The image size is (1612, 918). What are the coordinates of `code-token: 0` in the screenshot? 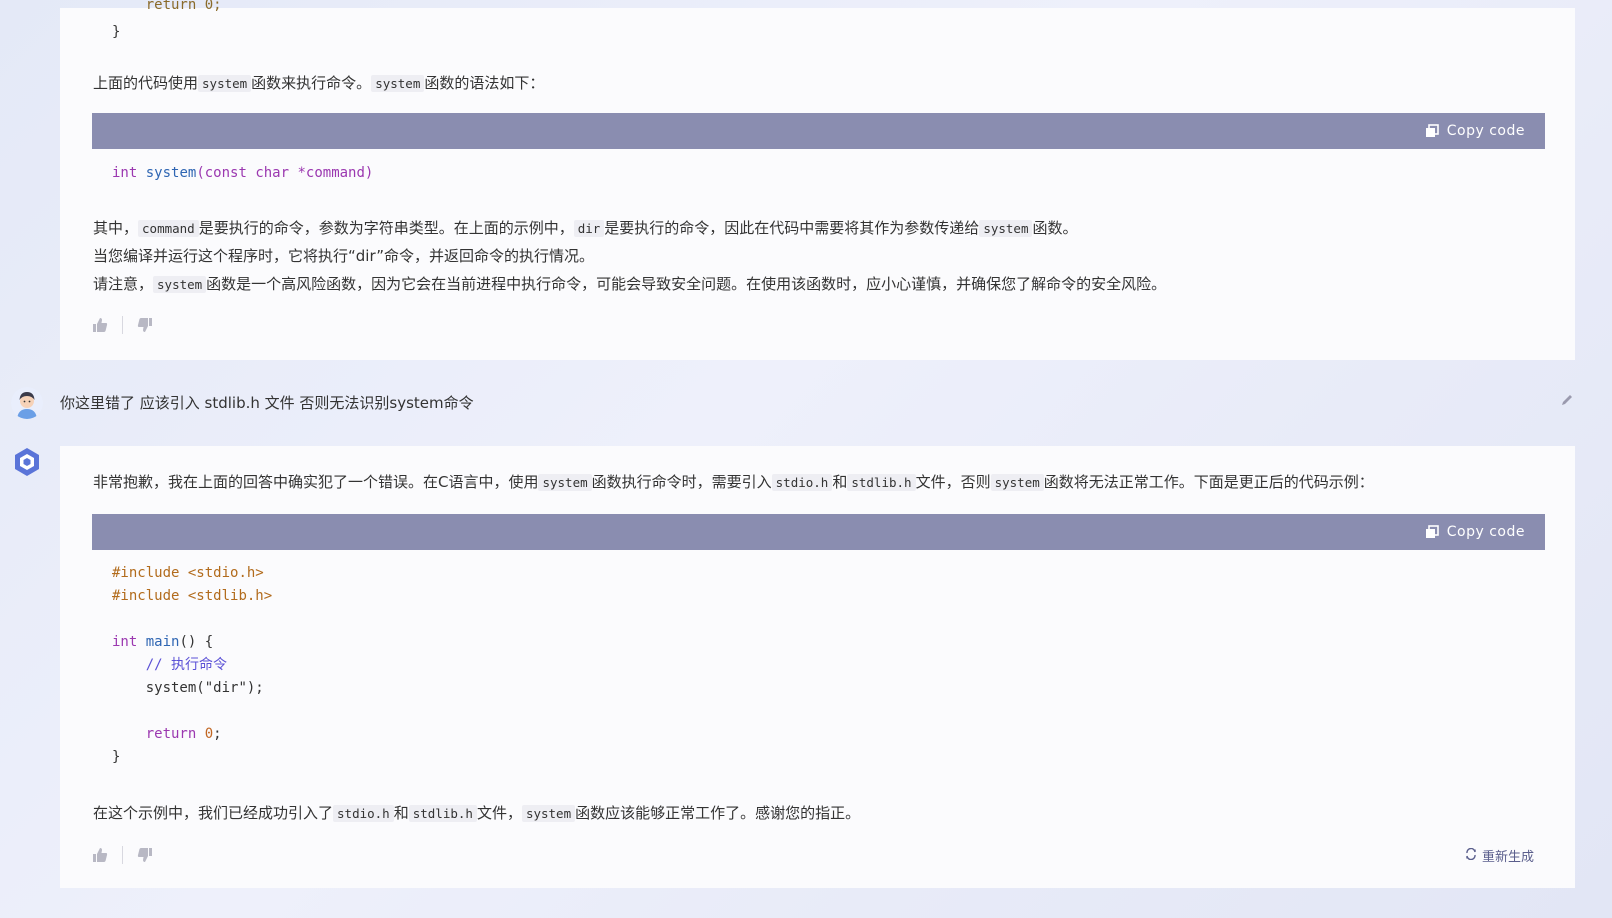 It's located at (209, 734).